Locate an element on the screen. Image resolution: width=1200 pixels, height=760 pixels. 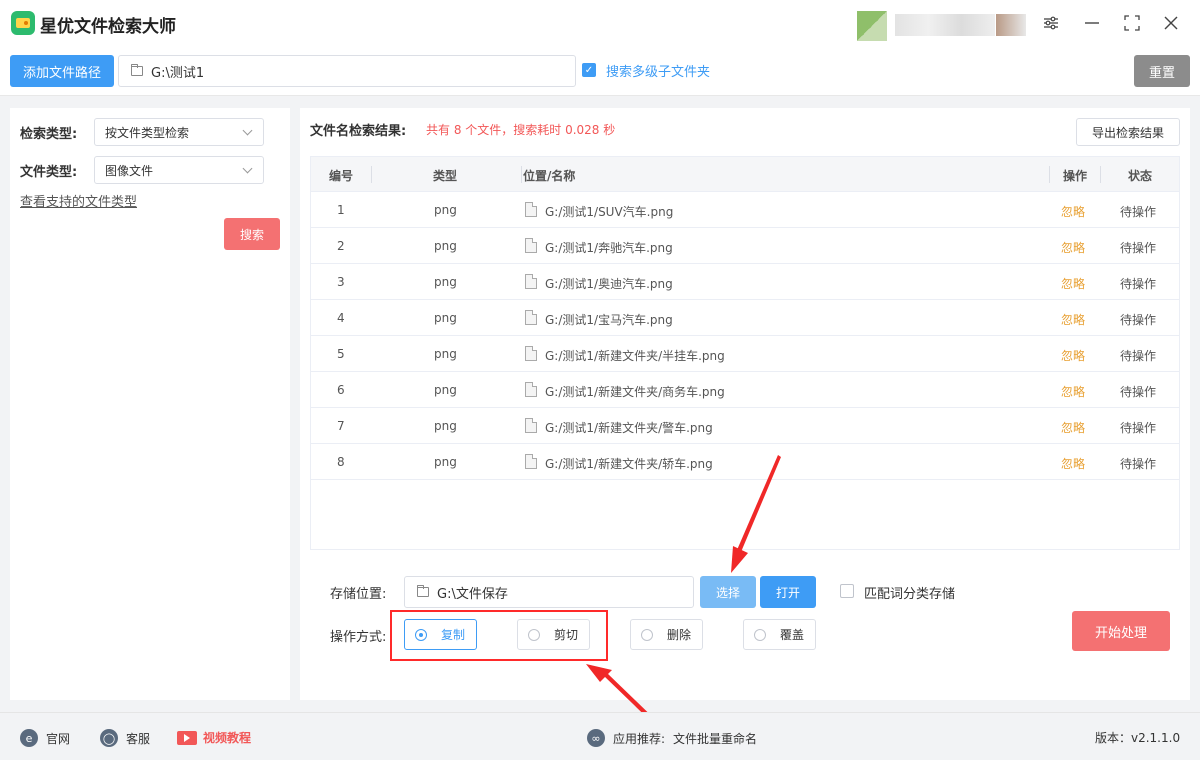
storage-path-input: G:\文件保存 is located at coordinates (549, 592).